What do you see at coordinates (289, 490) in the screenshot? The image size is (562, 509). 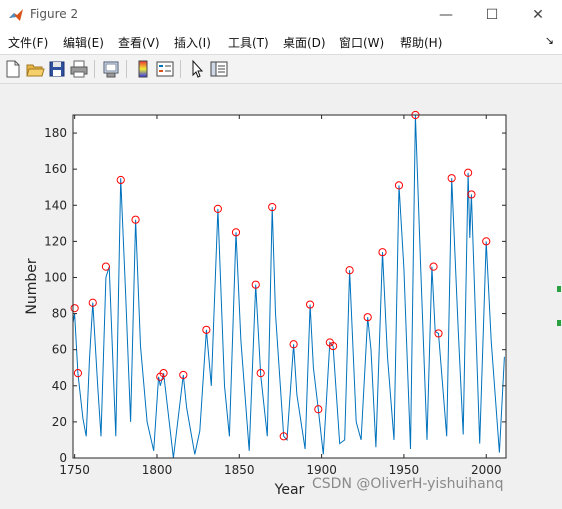 I see `x-axis-label: Year` at bounding box center [289, 490].